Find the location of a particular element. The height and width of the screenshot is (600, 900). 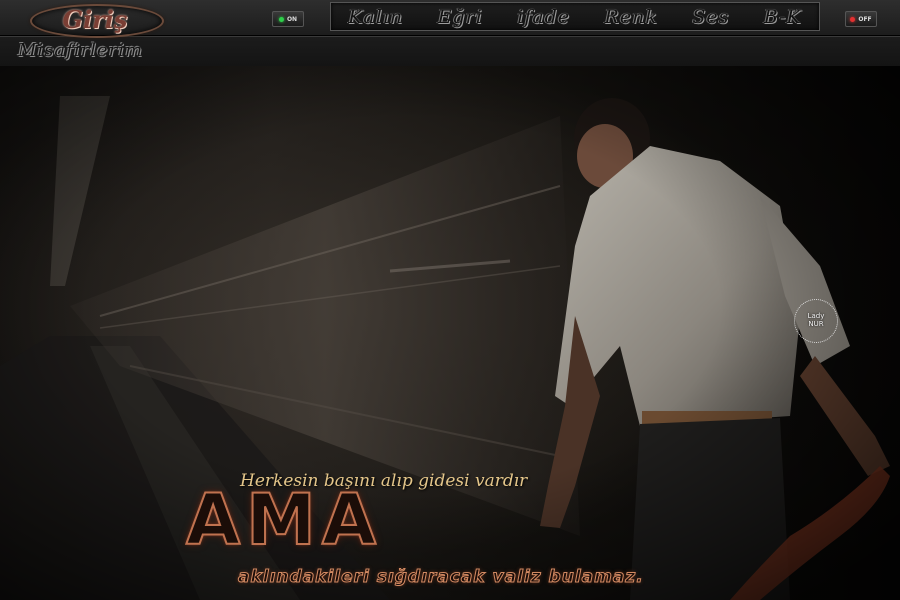

toolbar-color-button: Renk is located at coordinates (631, 17).